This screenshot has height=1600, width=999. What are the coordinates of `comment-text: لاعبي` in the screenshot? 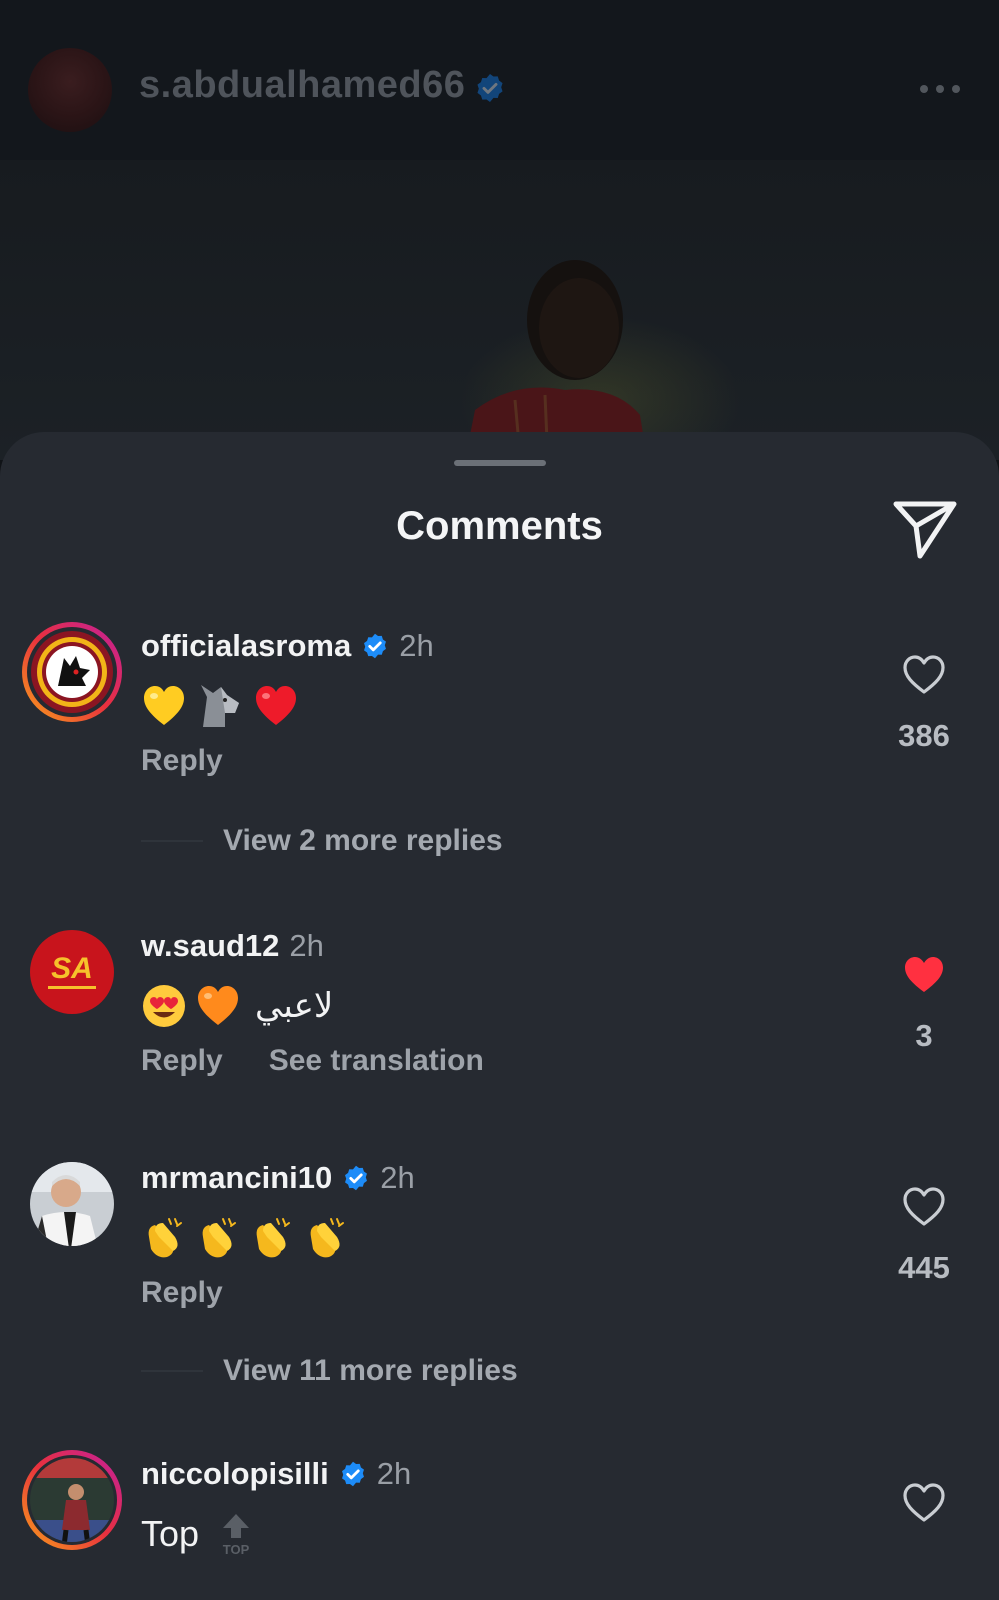 It's located at (237, 1006).